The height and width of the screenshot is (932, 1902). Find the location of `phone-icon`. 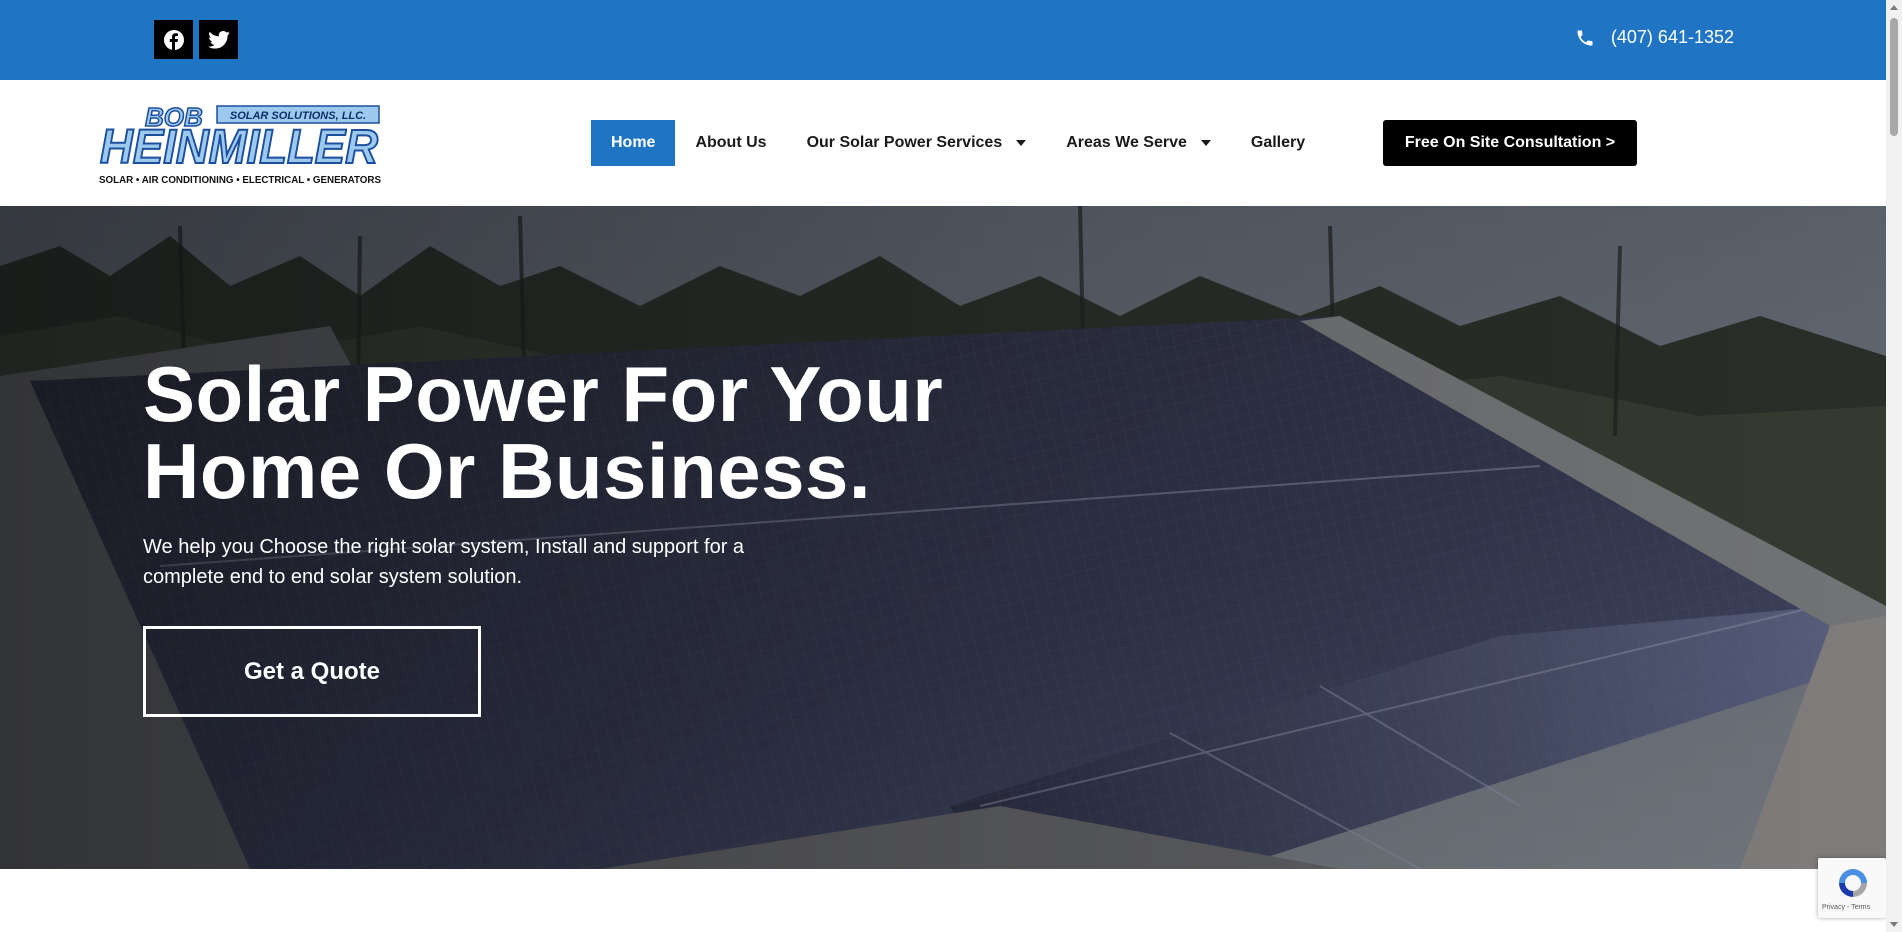

phone-icon is located at coordinates (1585, 37).